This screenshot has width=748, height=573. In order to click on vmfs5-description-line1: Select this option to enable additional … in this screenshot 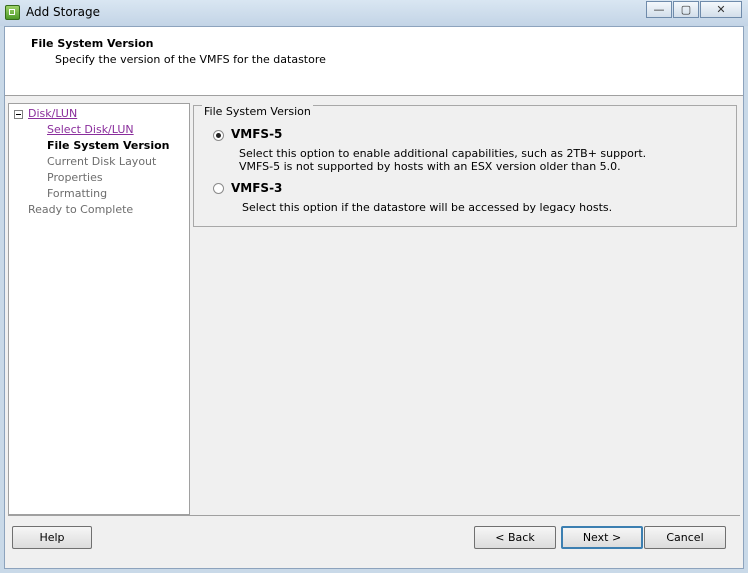, I will do `click(443, 153)`.